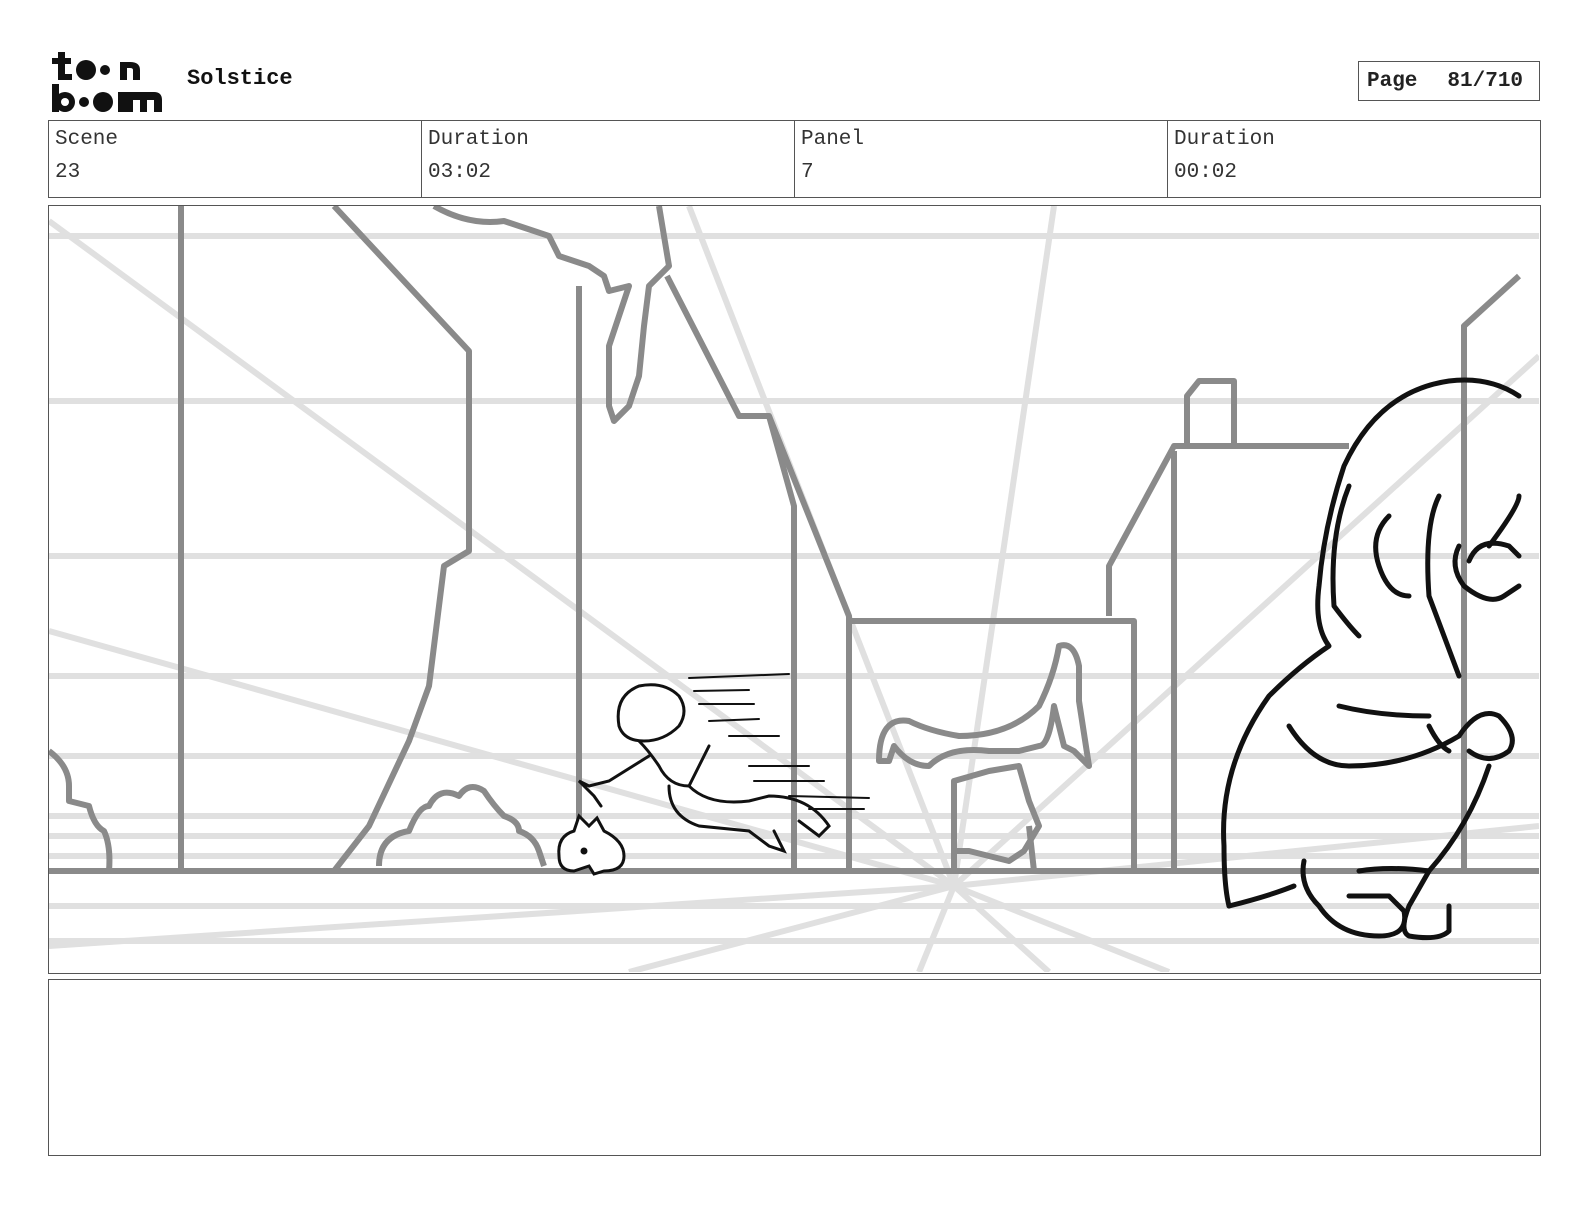 The image size is (1584, 1224). What do you see at coordinates (87, 139) in the screenshot?
I see `scene-label: Scene` at bounding box center [87, 139].